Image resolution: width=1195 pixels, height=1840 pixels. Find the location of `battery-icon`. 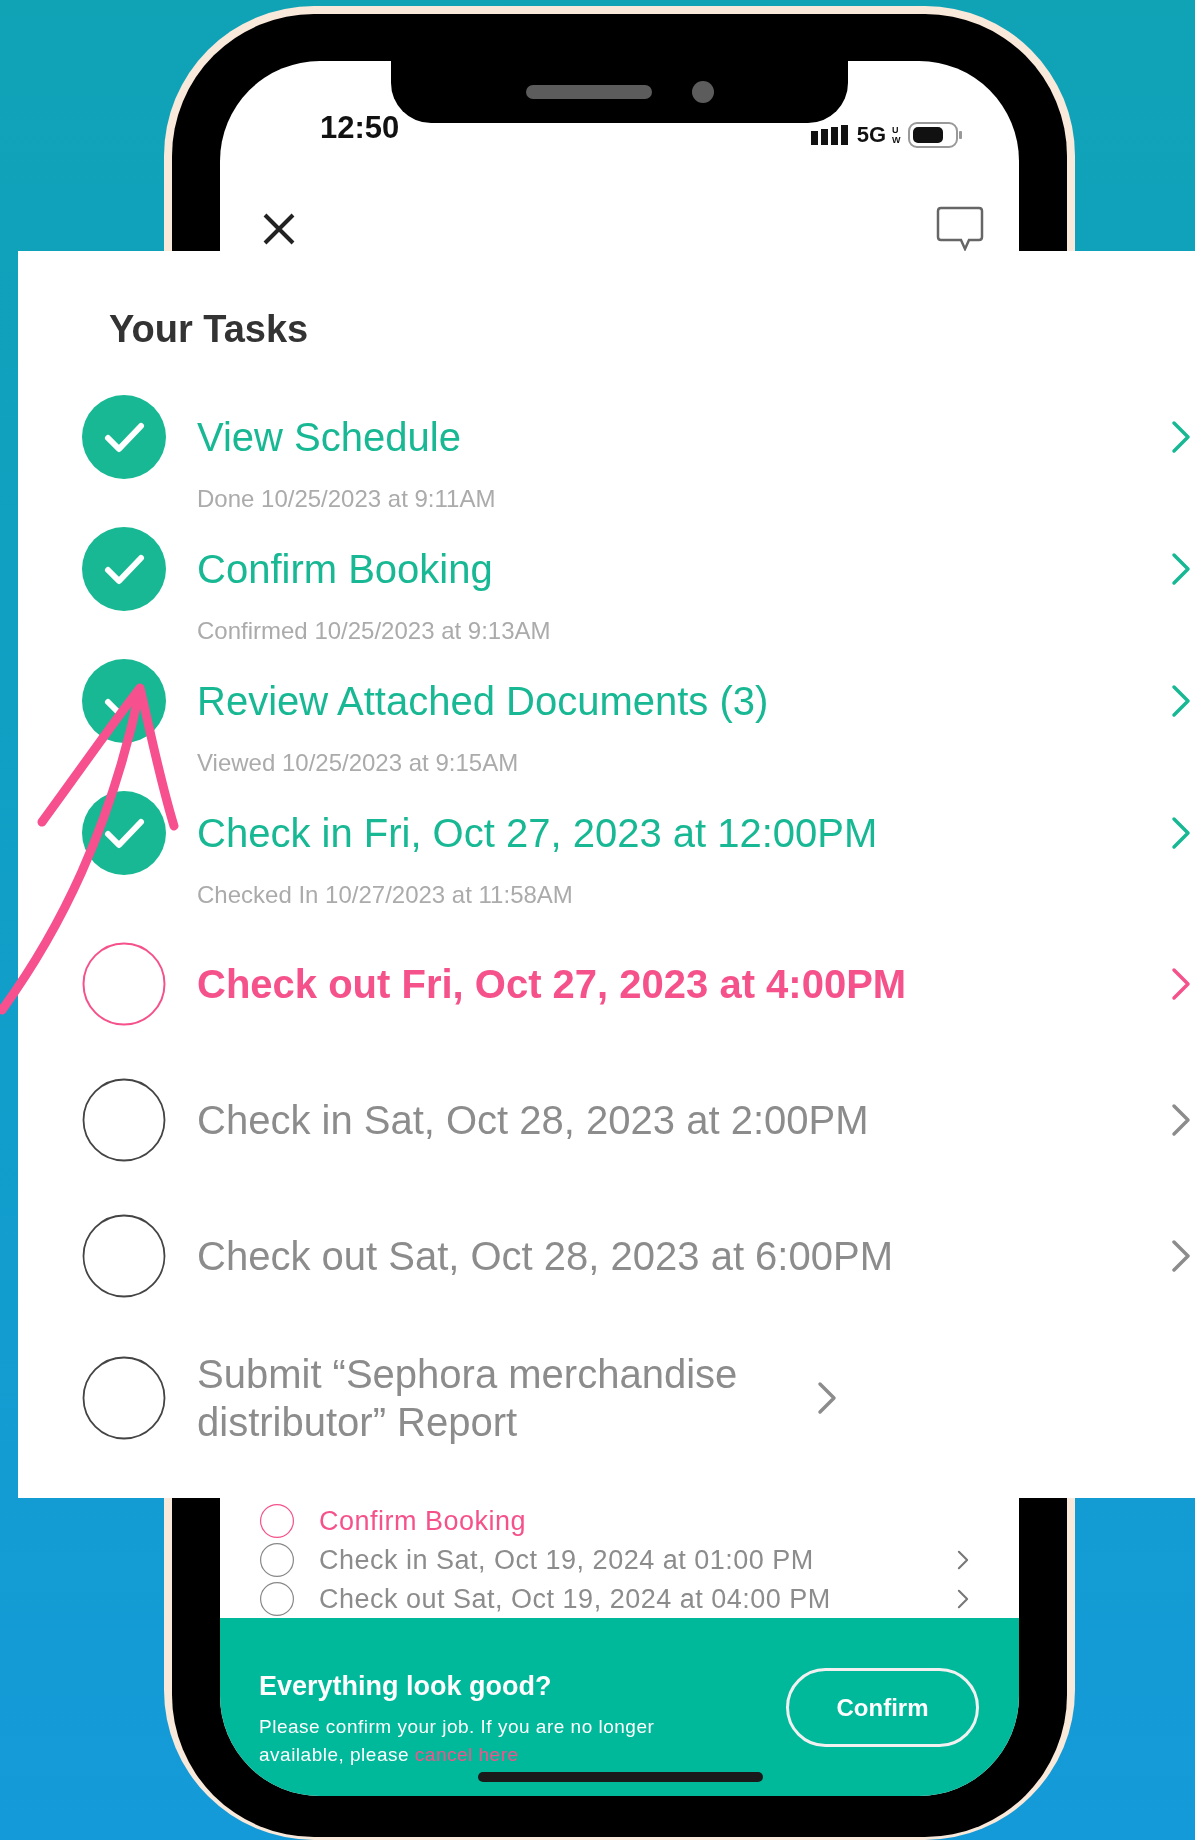

battery-icon is located at coordinates (936, 134).